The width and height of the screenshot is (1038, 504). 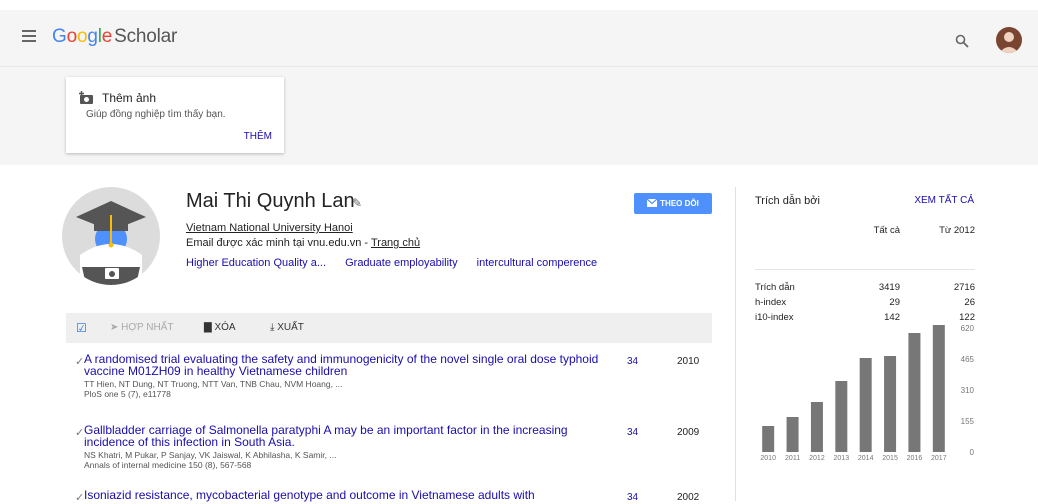 I want to click on profile-picture, so click(x=111, y=236).